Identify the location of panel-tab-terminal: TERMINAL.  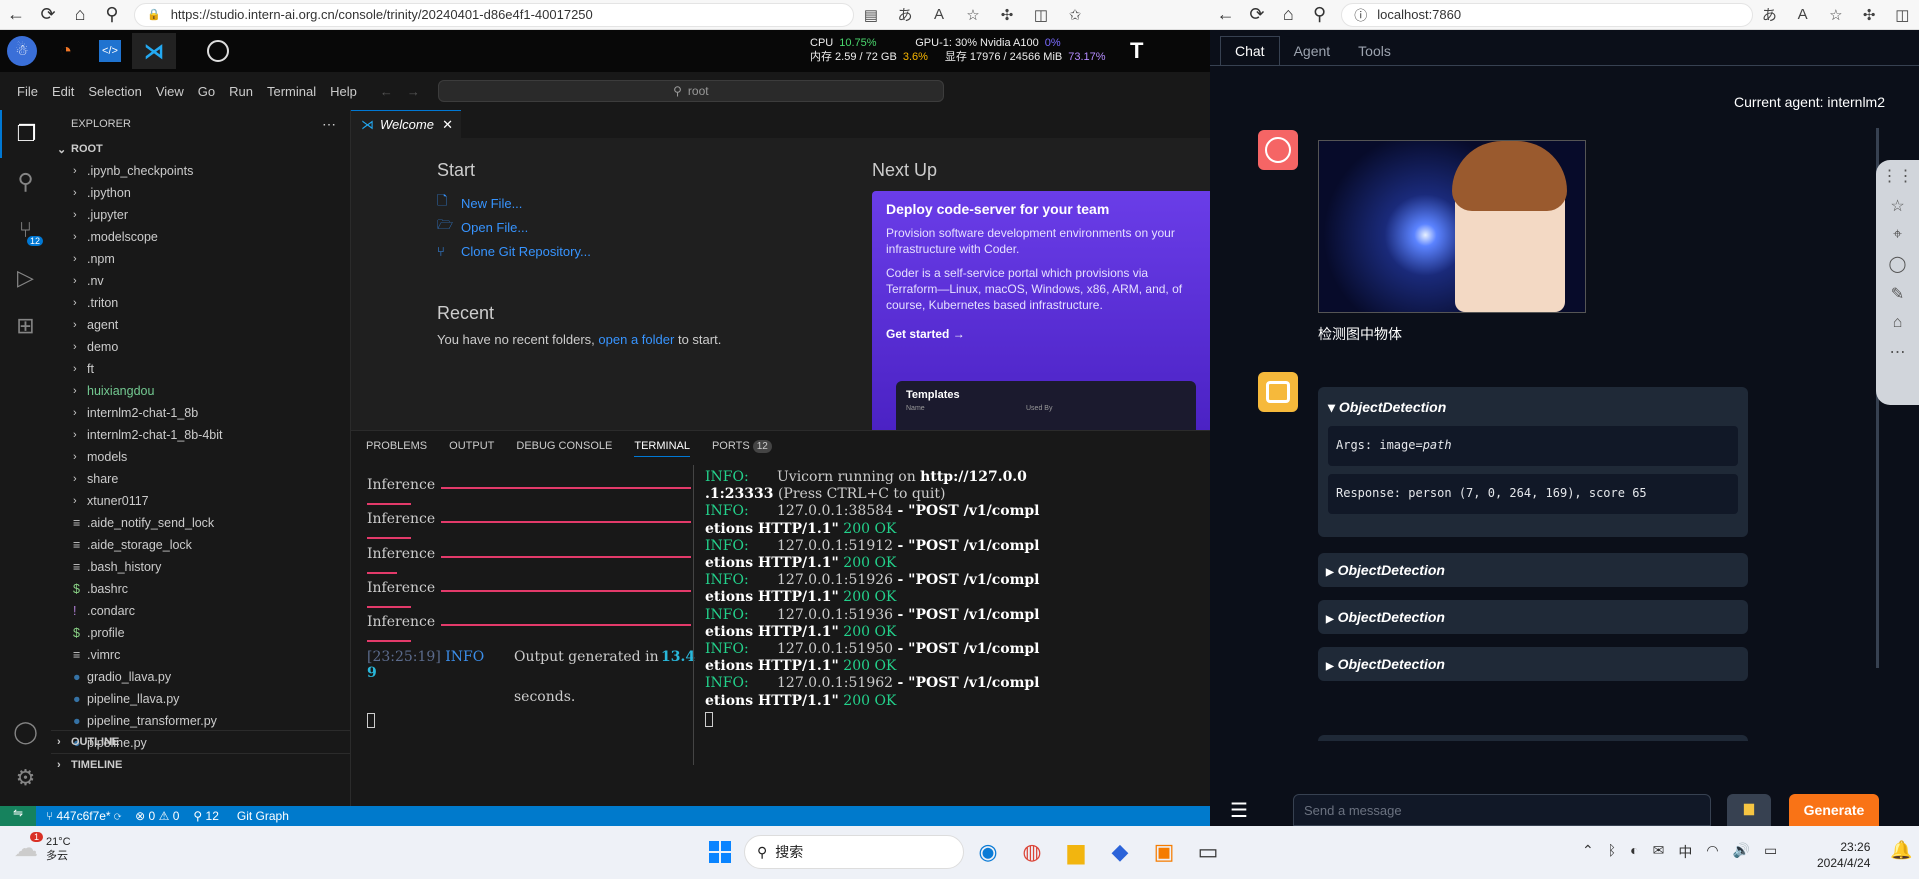
(662, 448).